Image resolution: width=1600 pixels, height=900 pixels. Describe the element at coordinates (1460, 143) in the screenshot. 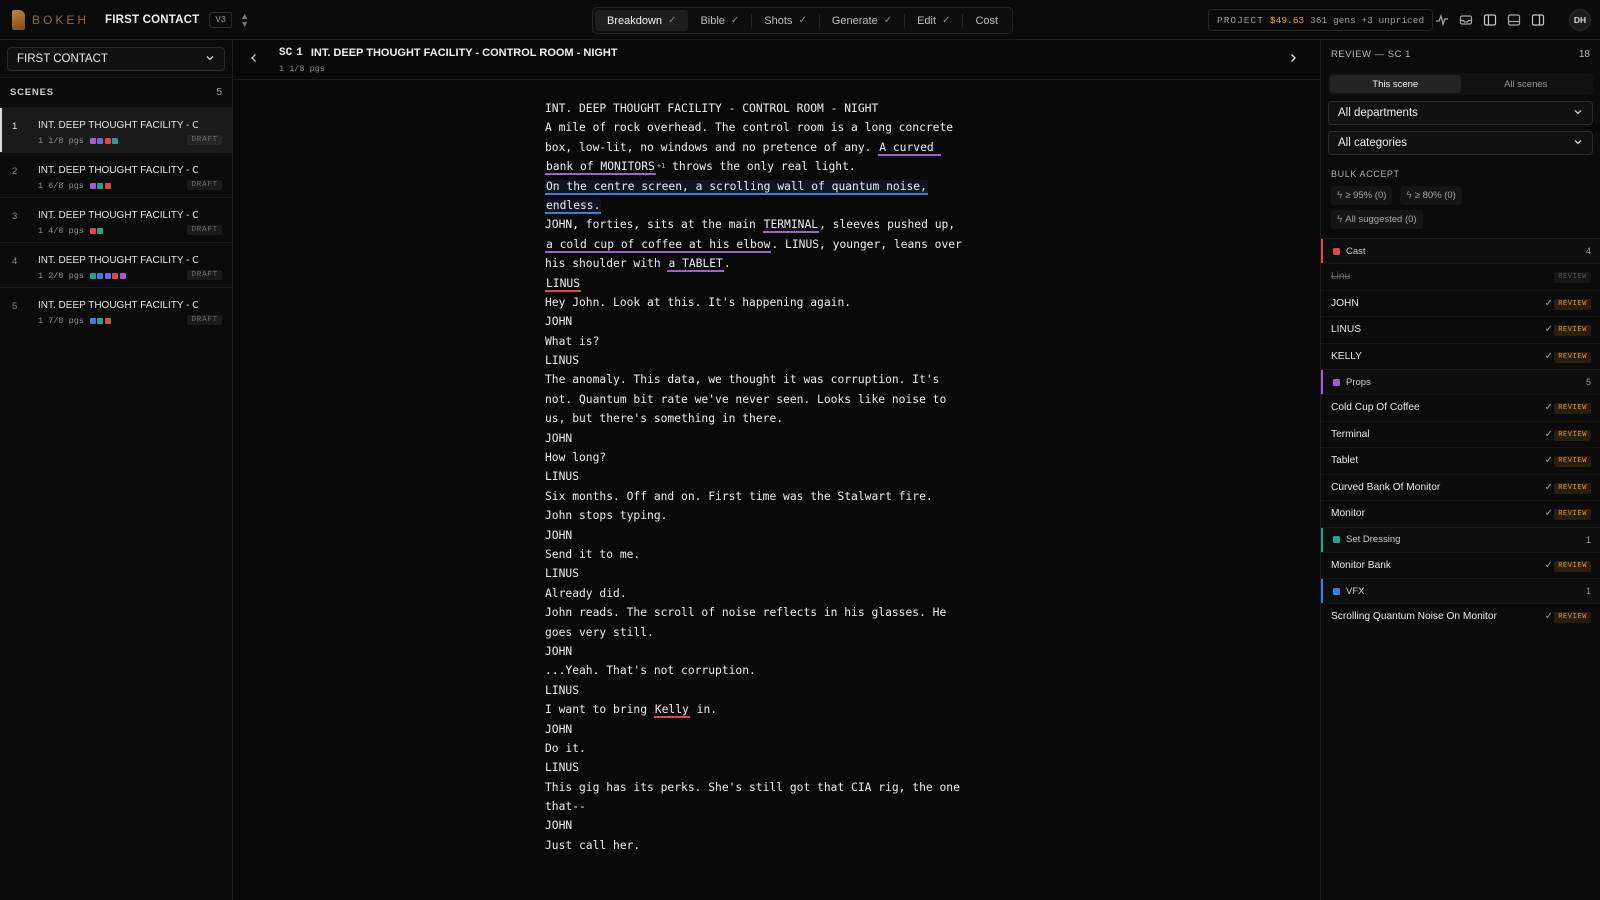

I see `category-select: All categories` at that location.